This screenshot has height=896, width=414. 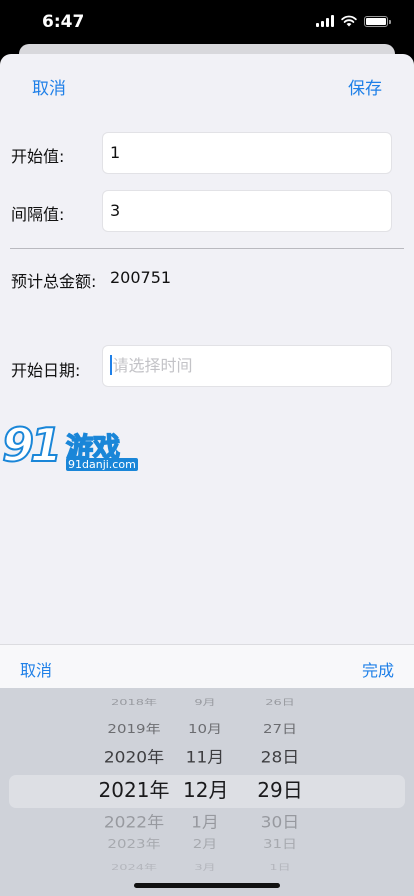 What do you see at coordinates (69, 447) in the screenshot?
I see `watermark-logo: 91 游戏 91danji.com` at bounding box center [69, 447].